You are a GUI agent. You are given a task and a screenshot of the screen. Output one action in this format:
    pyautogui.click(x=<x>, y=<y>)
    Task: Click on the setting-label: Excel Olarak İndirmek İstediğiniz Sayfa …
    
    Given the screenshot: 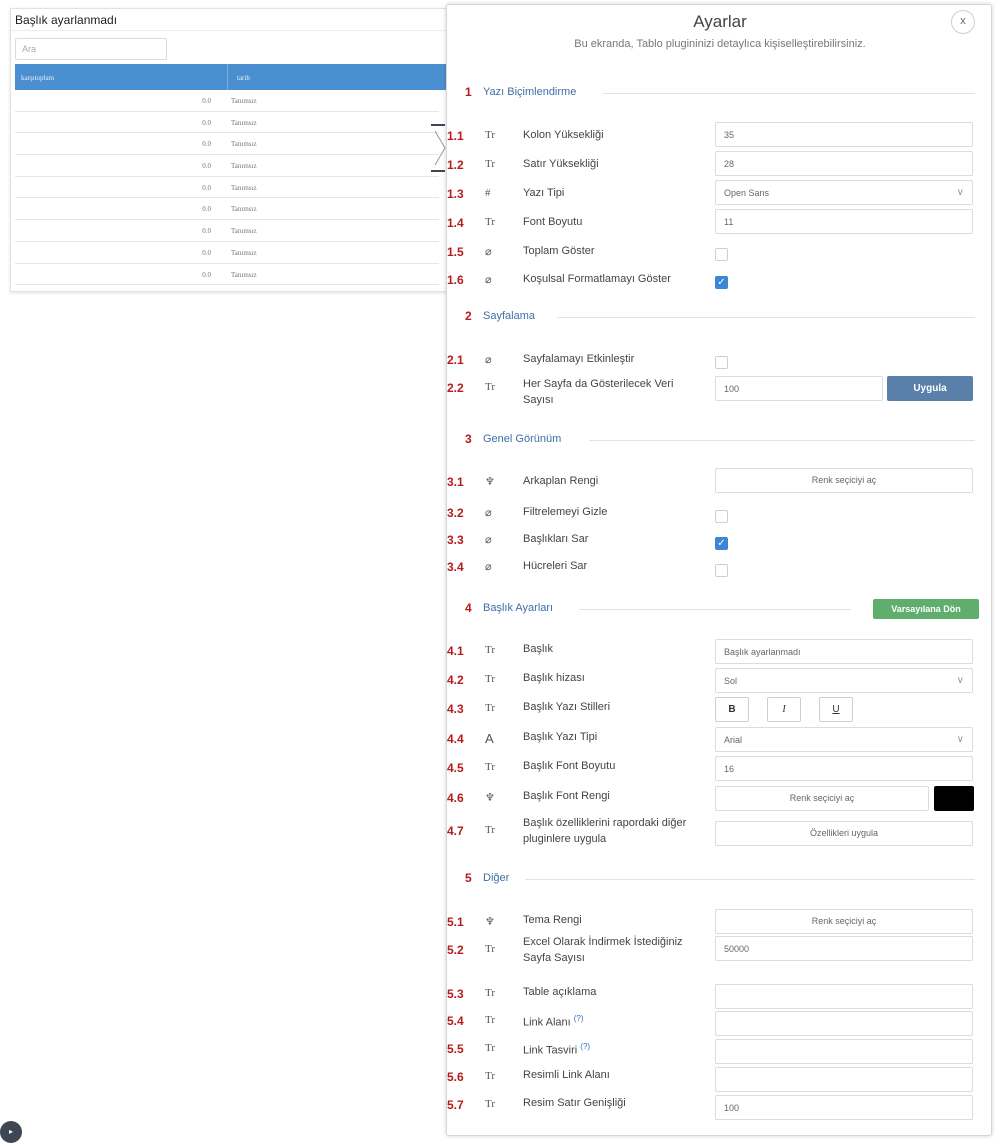 What is the action you would take?
    pyautogui.click(x=603, y=950)
    